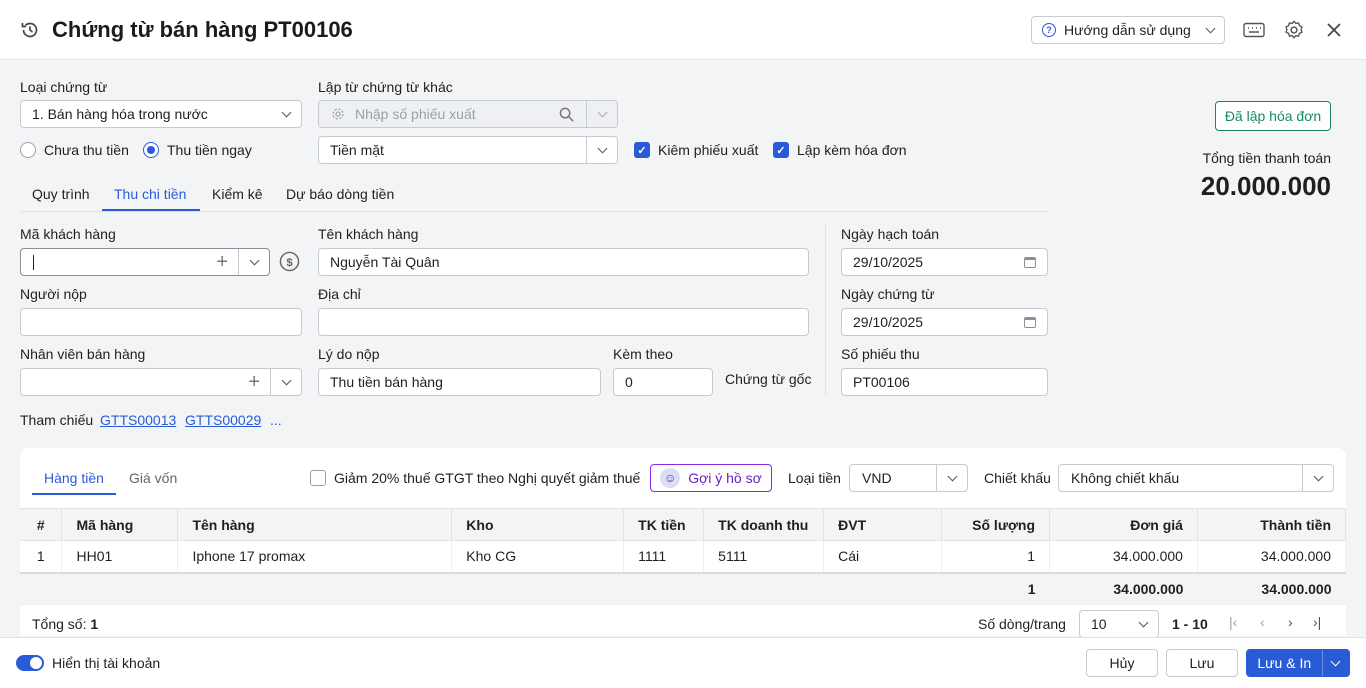  I want to click on history-icon, so click(30, 30).